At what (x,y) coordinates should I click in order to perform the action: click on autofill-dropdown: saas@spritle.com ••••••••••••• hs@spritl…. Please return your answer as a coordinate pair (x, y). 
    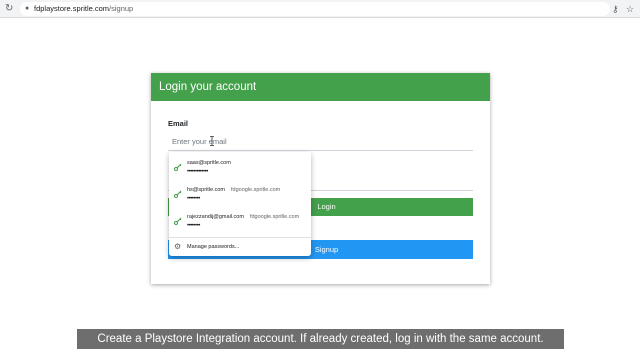
    Looking at the image, I should click on (240, 204).